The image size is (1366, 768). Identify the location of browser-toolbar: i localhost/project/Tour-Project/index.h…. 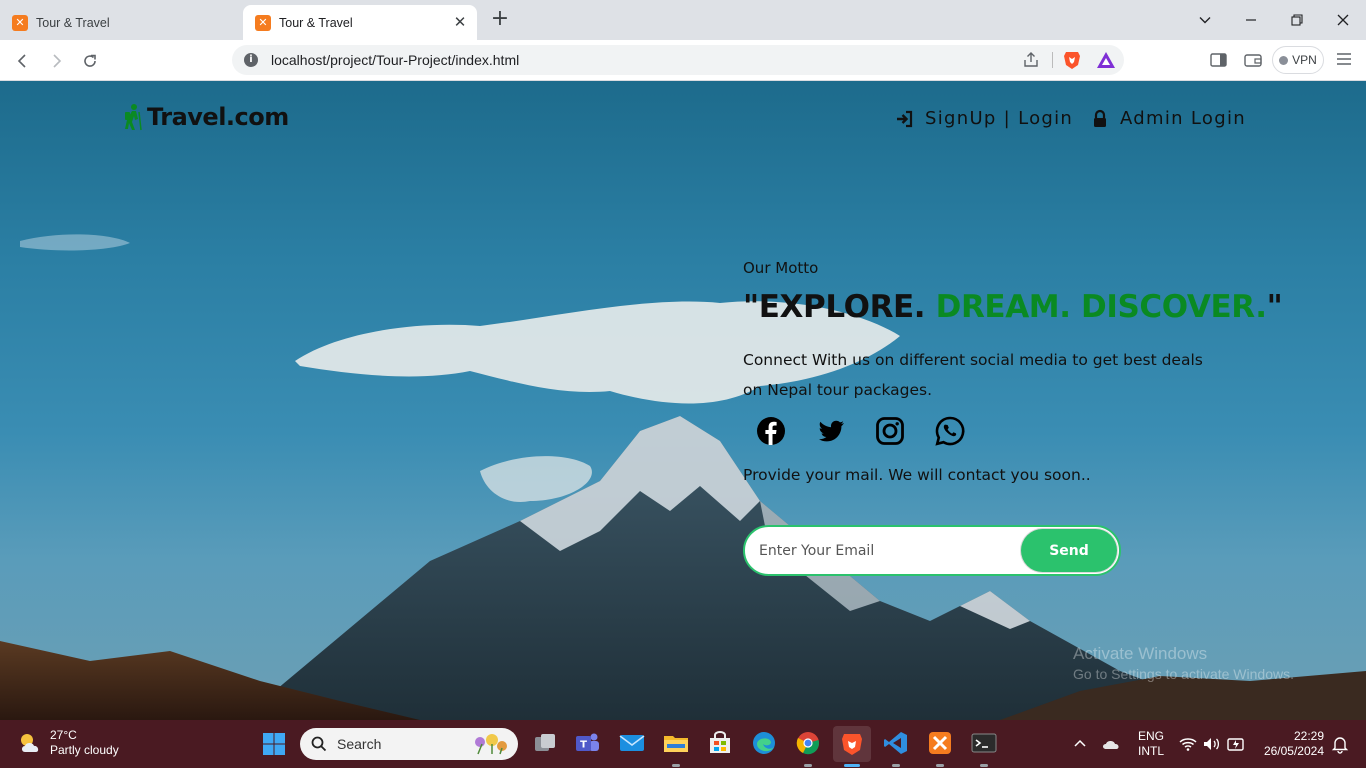
(683, 60).